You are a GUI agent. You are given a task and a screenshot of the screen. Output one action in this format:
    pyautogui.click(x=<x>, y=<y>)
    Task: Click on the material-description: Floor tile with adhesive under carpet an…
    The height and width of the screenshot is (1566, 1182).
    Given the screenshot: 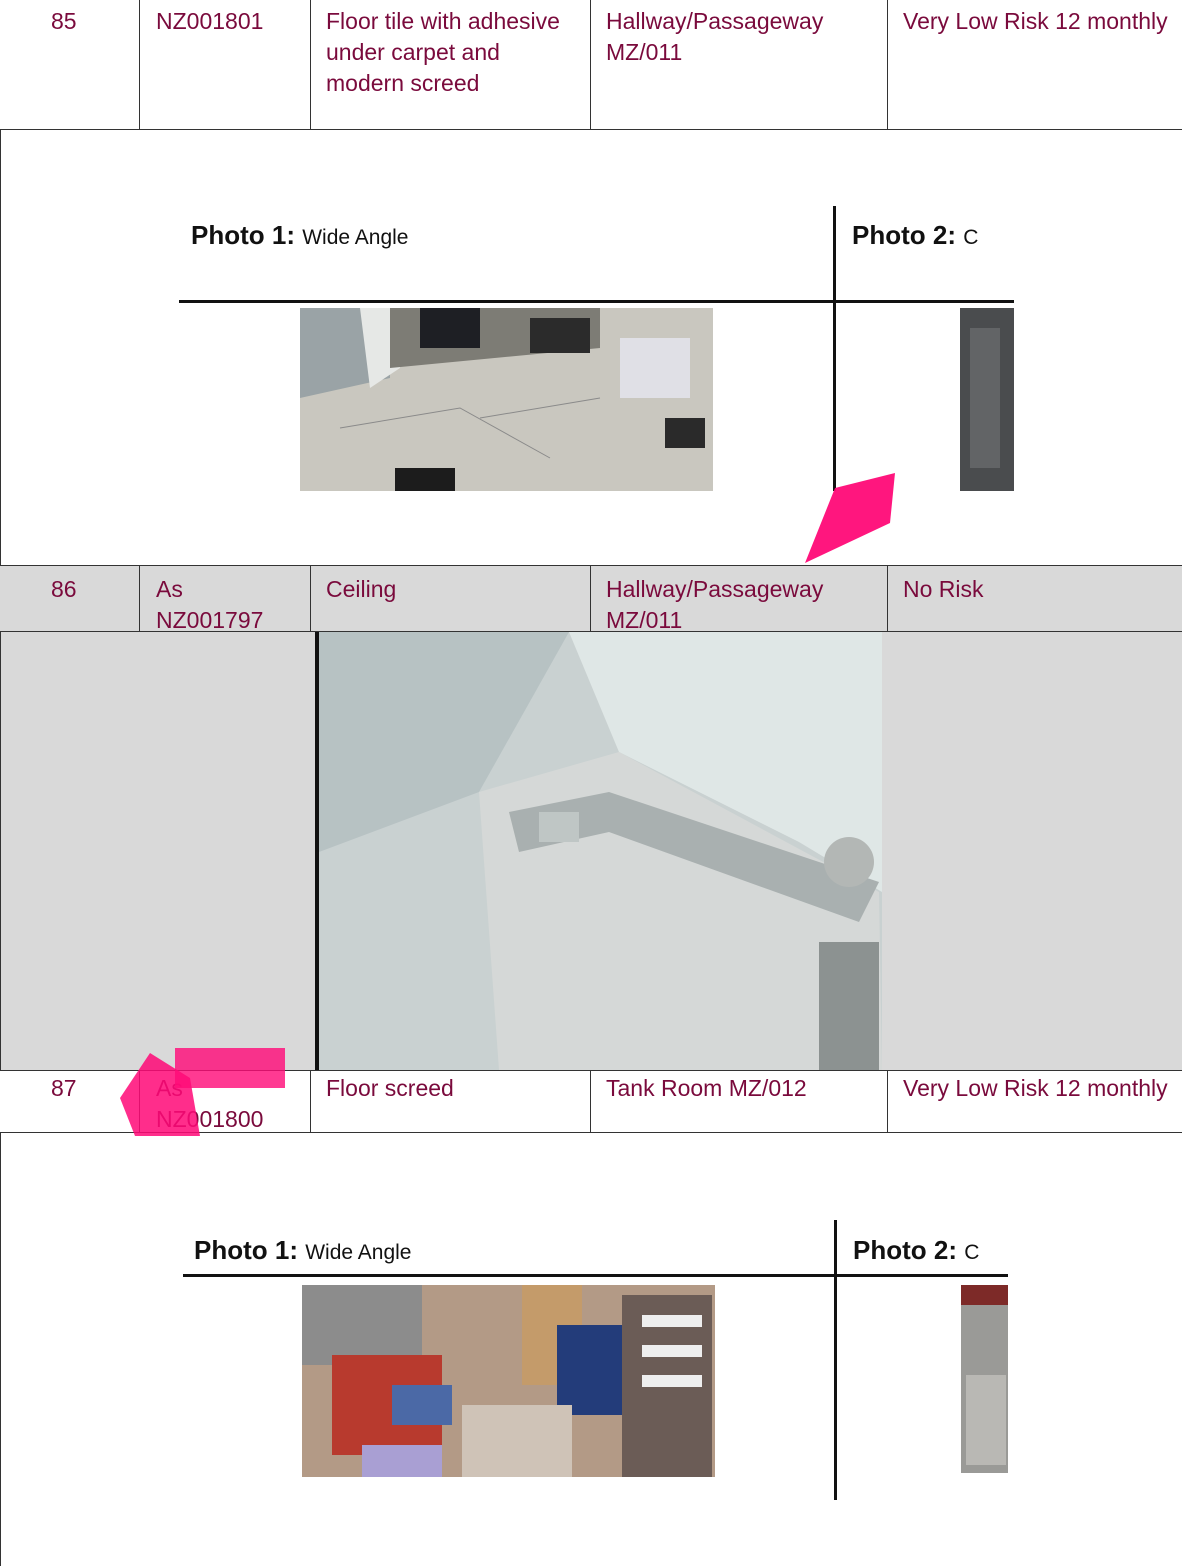 What is the action you would take?
    pyautogui.click(x=443, y=52)
    